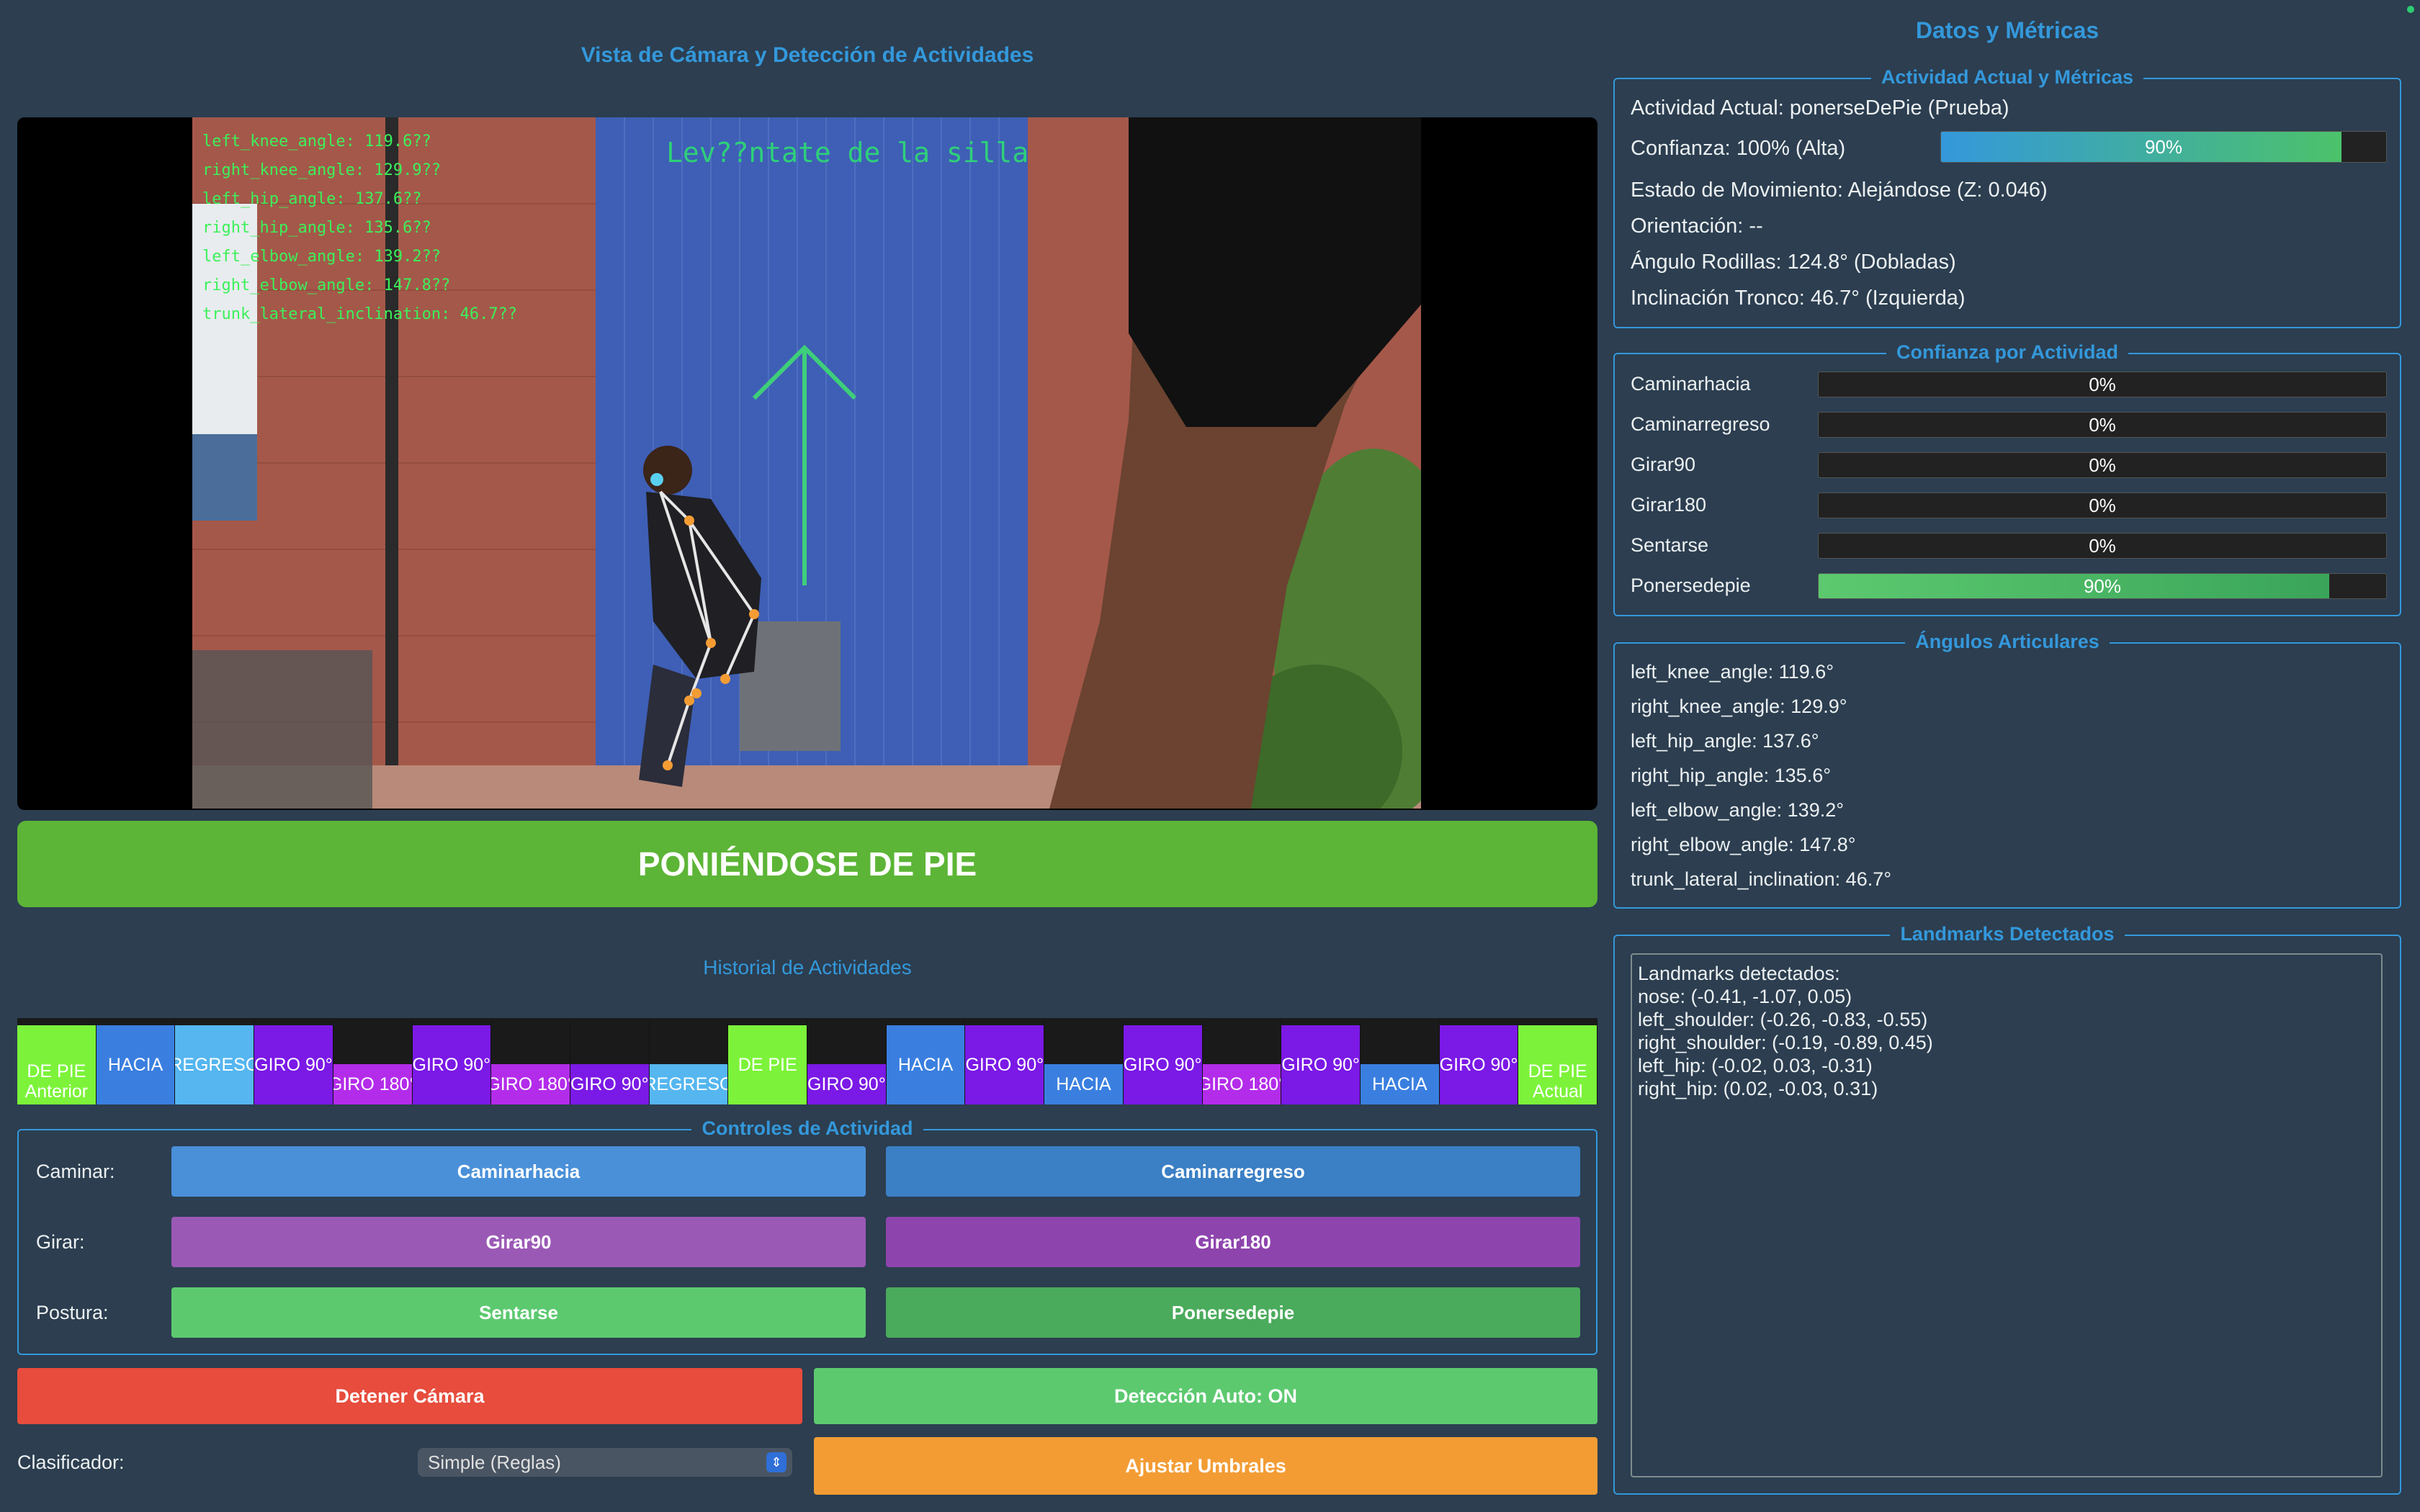  I want to click on control-label-posture: Postura:, so click(72, 1312).